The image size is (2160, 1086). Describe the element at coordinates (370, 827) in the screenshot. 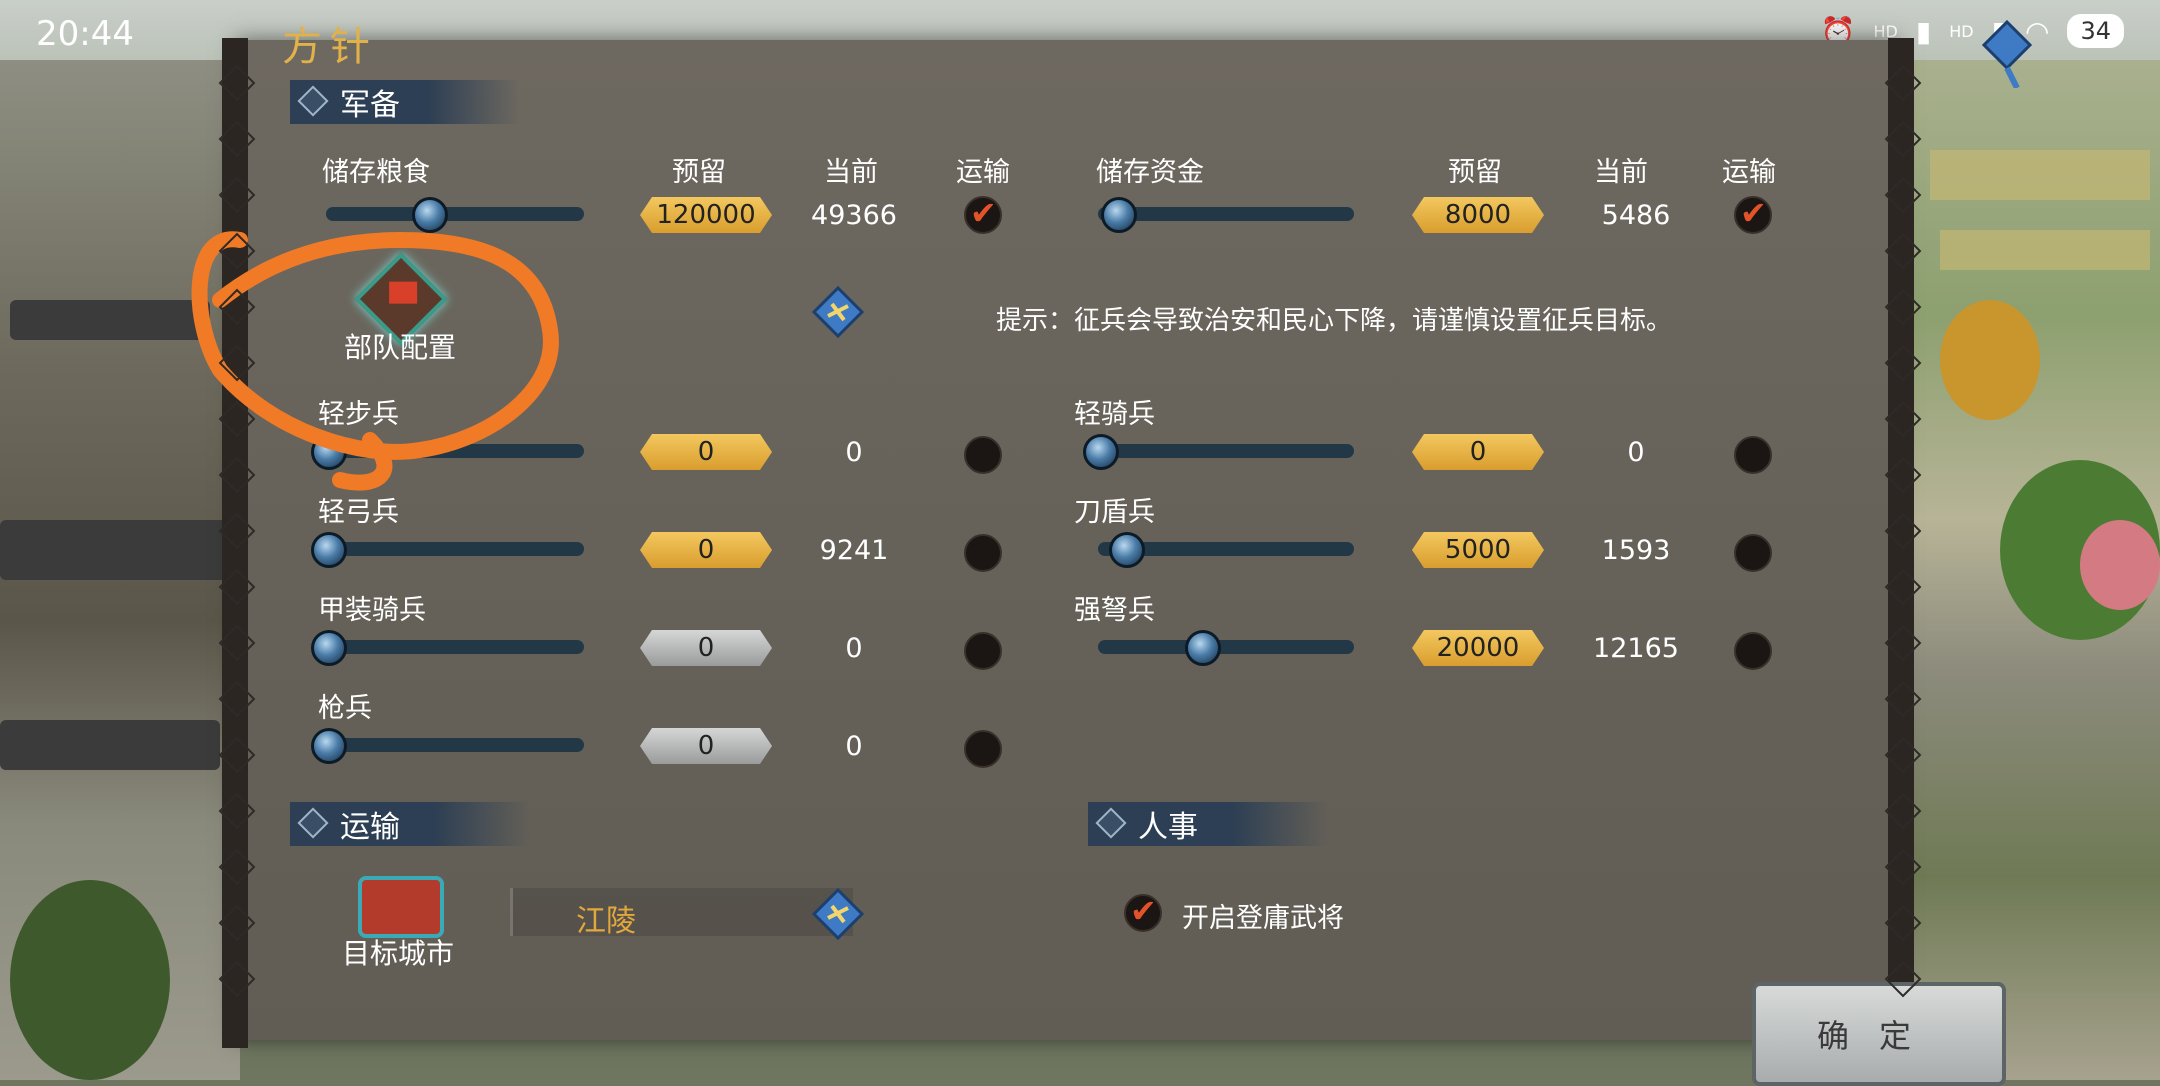

I see `section-title: 运输` at that location.